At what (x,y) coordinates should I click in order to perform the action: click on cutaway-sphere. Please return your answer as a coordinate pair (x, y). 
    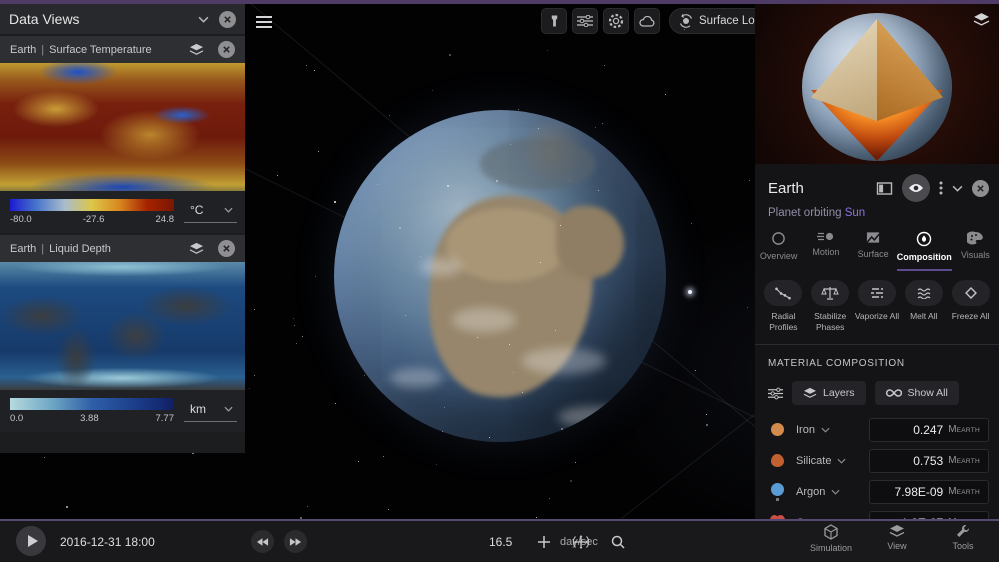
    Looking at the image, I should click on (877, 87).